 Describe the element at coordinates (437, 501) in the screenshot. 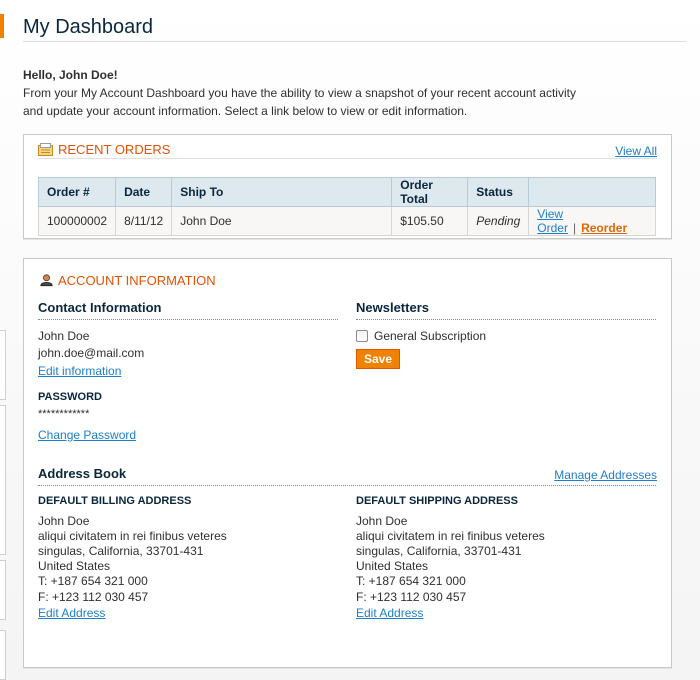

I see `shipping-address-title: Default Shipping Address` at that location.